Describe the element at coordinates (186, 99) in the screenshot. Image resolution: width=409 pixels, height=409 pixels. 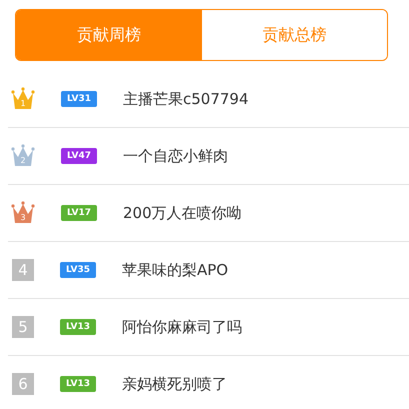
I see `user-name: 主播芒果c507794` at that location.